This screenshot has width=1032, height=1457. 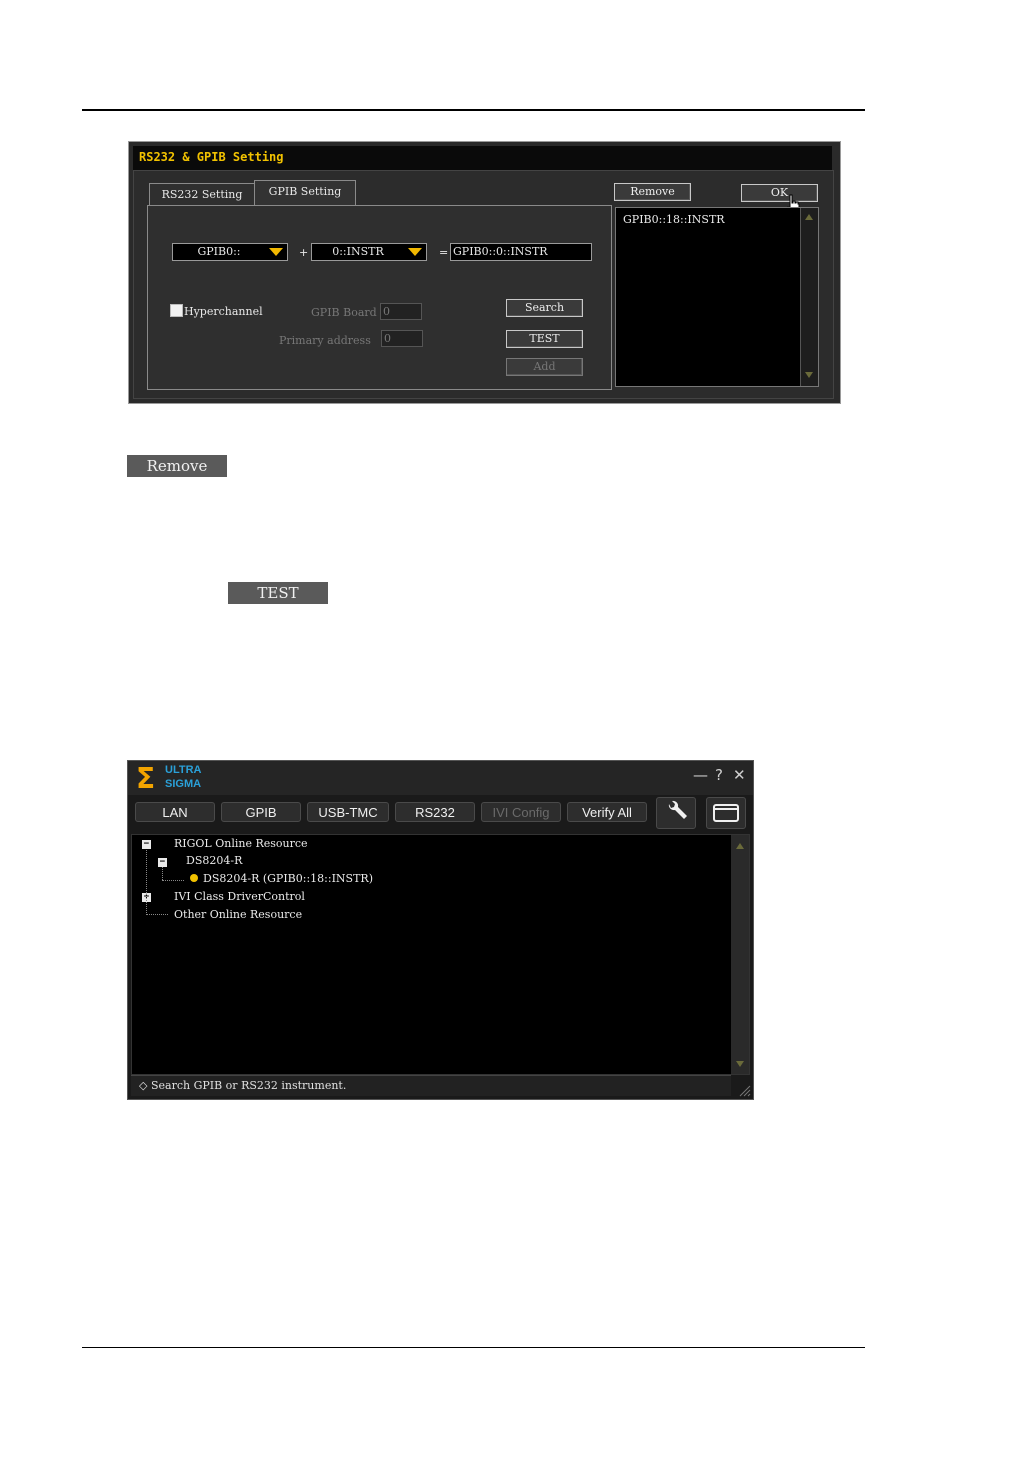 I want to click on help-icon: ?, so click(x=719, y=775).